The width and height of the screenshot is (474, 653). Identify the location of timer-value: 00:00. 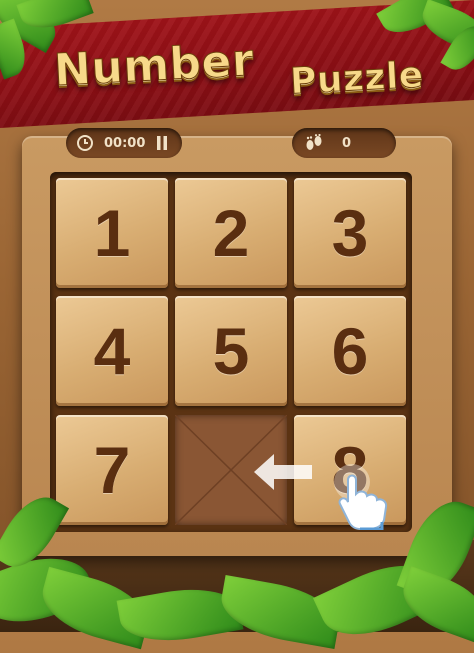
(125, 143).